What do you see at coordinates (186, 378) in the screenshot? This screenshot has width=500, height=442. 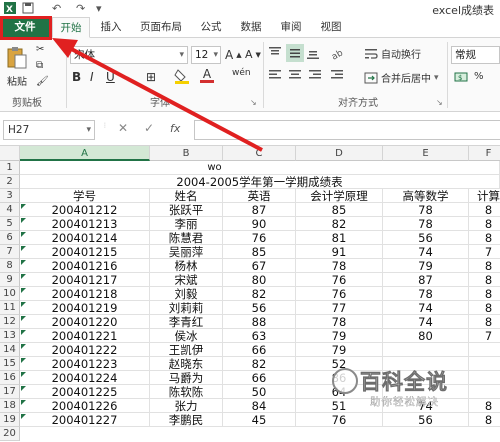 I see `data-cell: 马爵为` at bounding box center [186, 378].